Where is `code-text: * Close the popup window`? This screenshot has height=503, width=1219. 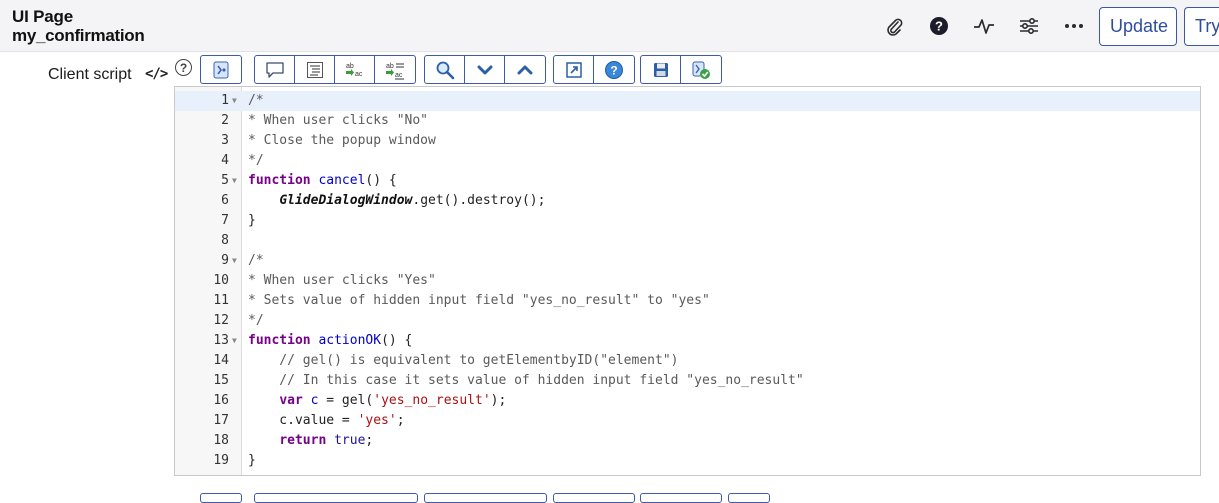
code-text: * Close the popup window is located at coordinates (342, 140).